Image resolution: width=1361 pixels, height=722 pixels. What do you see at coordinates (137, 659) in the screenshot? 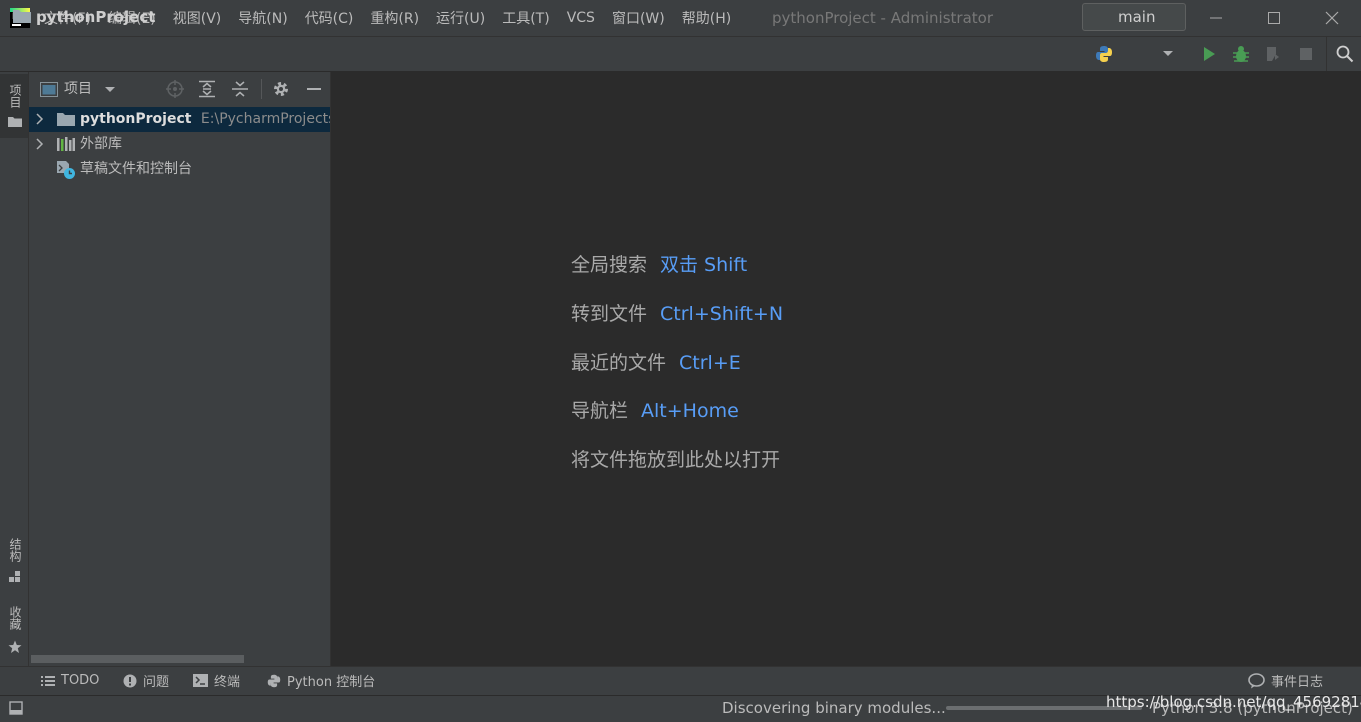
I see `horizontal-scrollbar` at bounding box center [137, 659].